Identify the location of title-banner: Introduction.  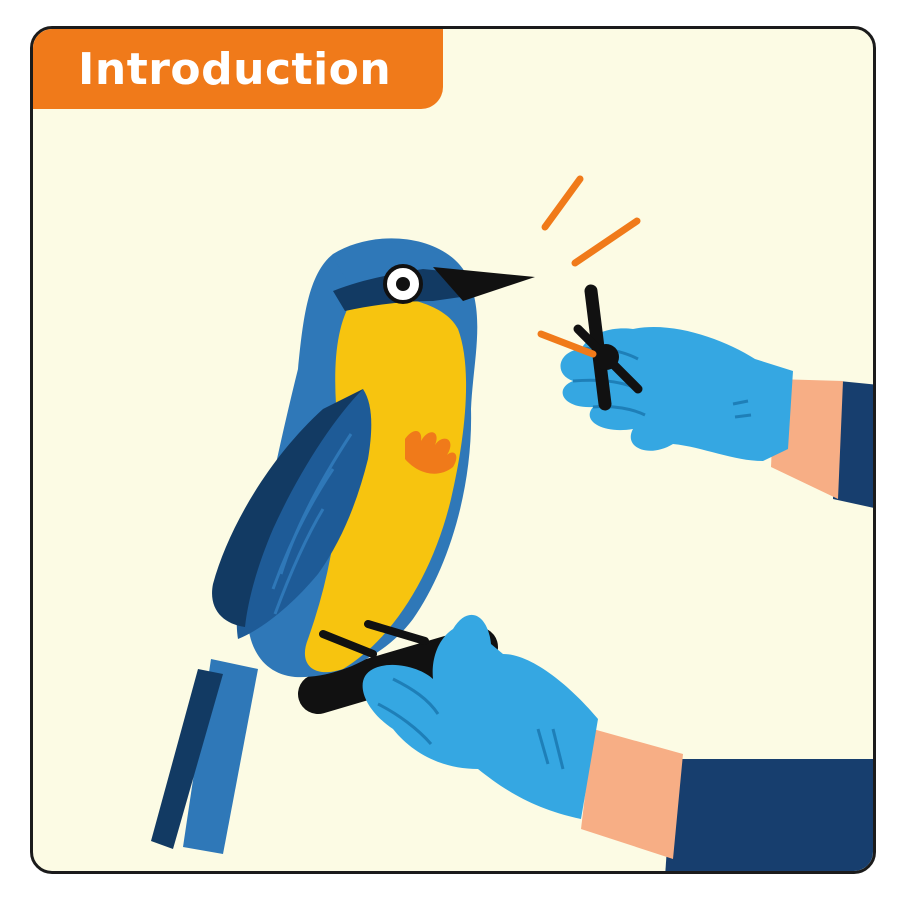
(238, 69).